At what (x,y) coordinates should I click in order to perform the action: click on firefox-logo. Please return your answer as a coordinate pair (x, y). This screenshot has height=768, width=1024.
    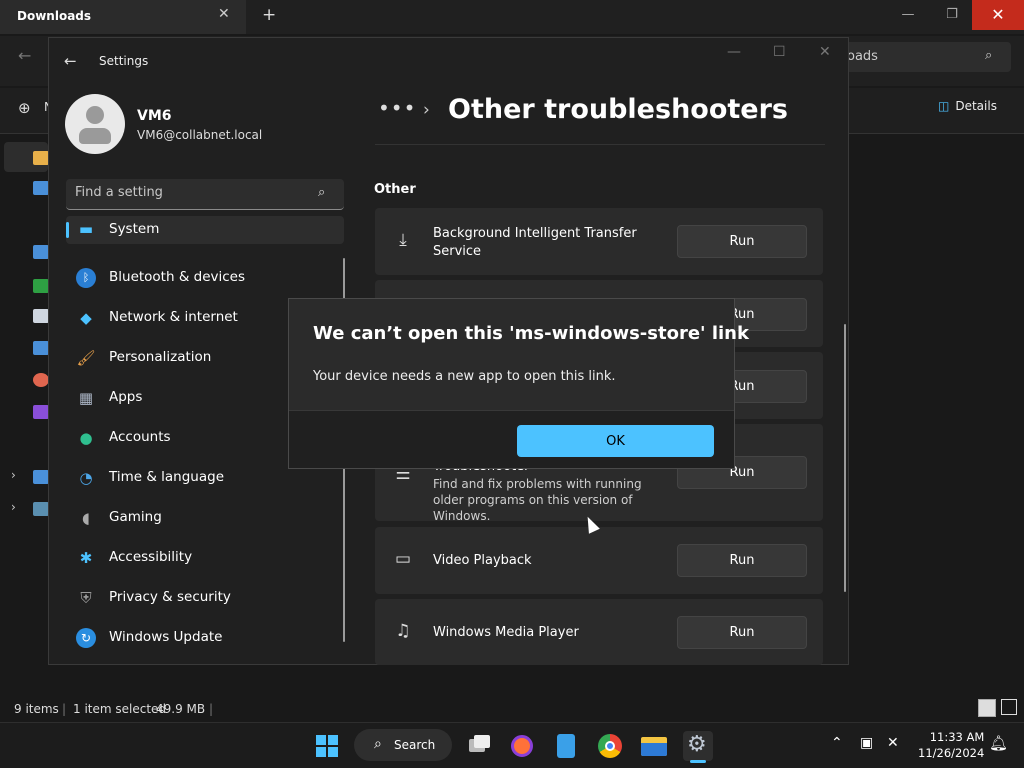
    Looking at the image, I should click on (522, 746).